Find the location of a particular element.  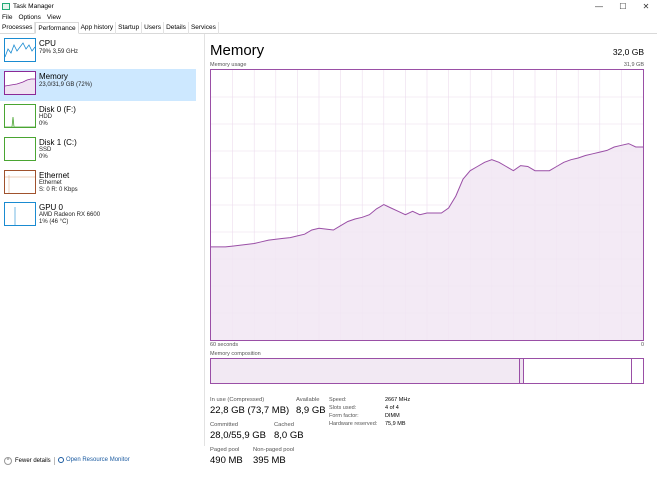

sidebar-item-disk-1: Disk 1 (C:) SSD 0% is located at coordinates (98, 151).